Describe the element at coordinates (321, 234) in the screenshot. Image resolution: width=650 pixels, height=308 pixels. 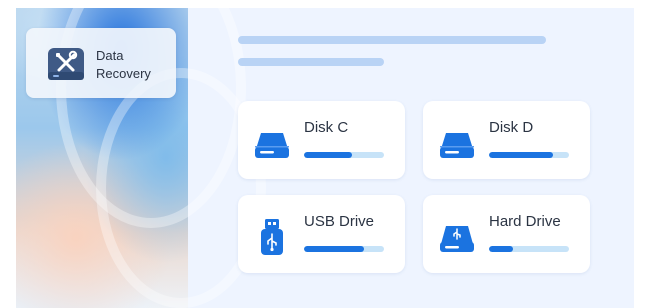
I see `drive-tile-usb-drive: USB Drive` at that location.